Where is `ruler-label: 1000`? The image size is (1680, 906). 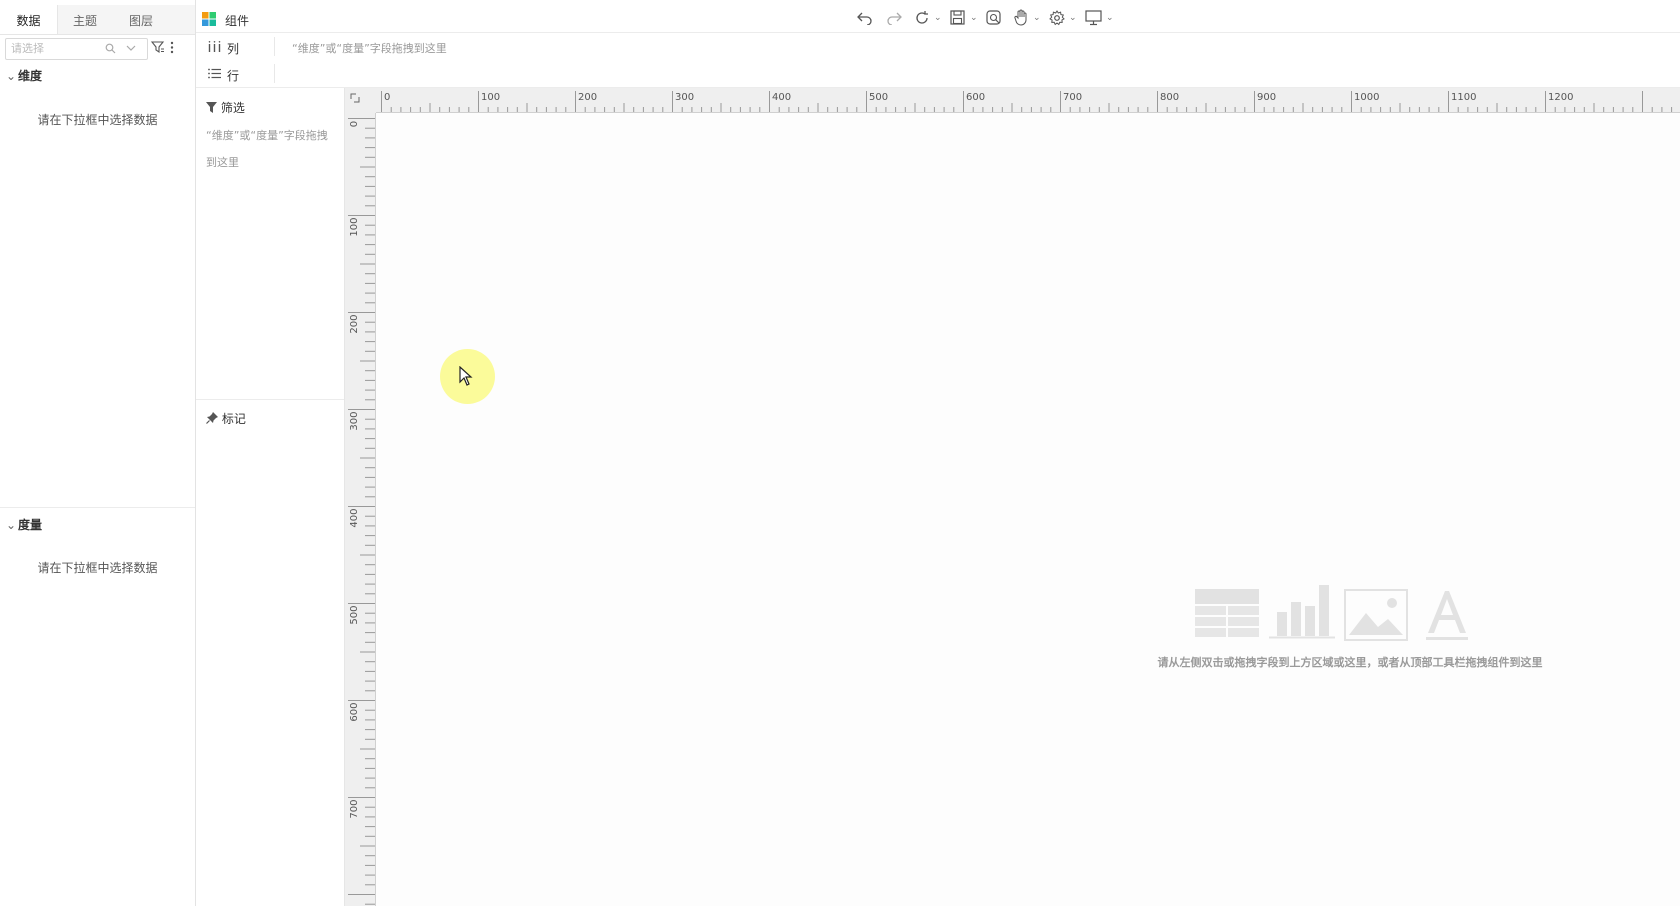
ruler-label: 1000 is located at coordinates (1366, 97).